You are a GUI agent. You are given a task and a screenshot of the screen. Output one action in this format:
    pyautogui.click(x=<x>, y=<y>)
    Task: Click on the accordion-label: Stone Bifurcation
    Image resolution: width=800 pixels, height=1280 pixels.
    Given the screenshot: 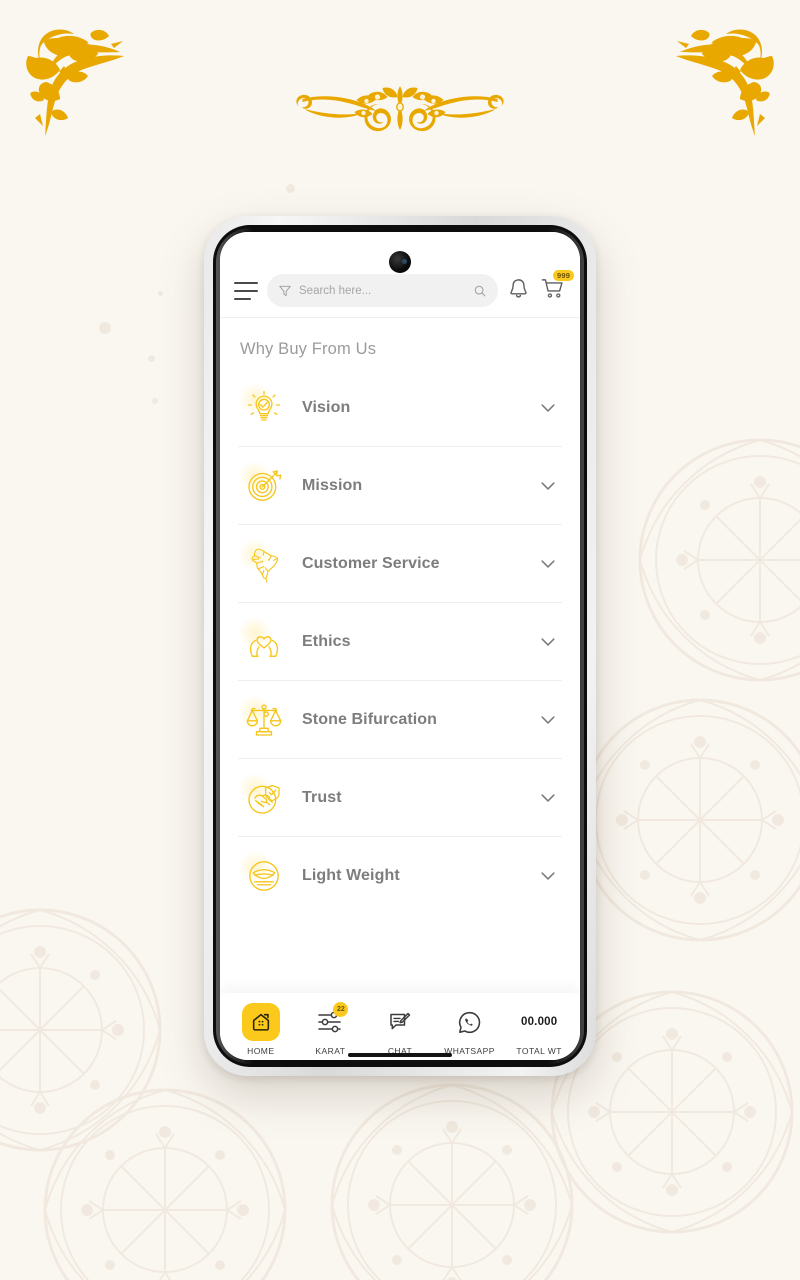 What is the action you would take?
    pyautogui.click(x=370, y=719)
    